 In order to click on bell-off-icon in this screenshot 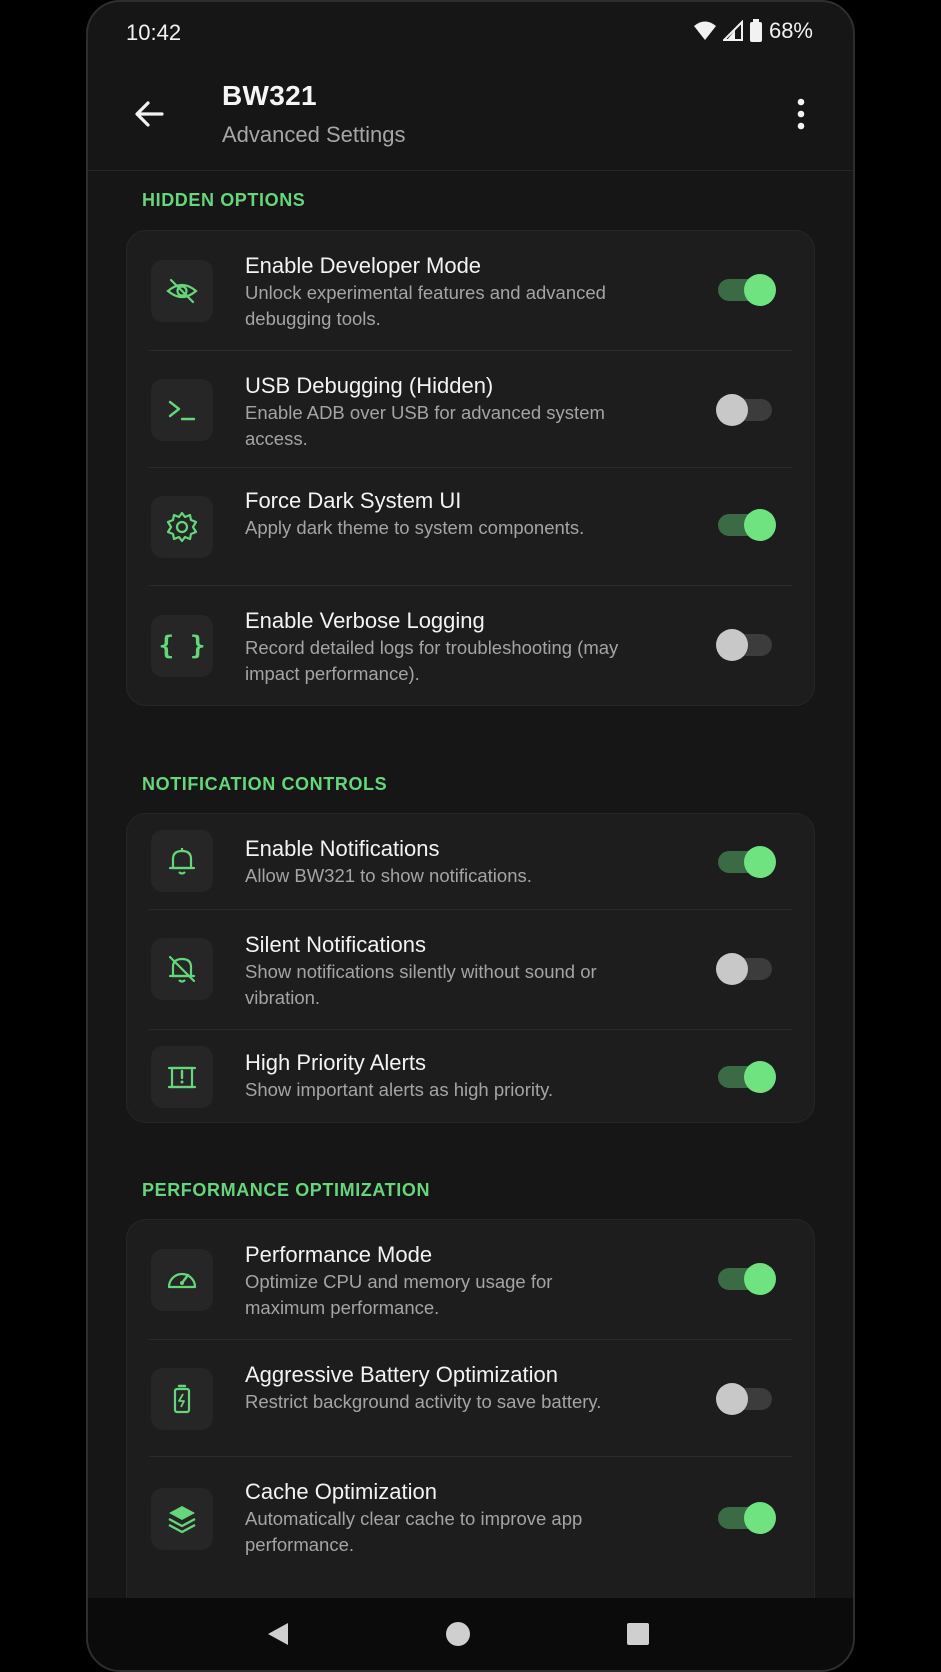, I will do `click(182, 969)`.